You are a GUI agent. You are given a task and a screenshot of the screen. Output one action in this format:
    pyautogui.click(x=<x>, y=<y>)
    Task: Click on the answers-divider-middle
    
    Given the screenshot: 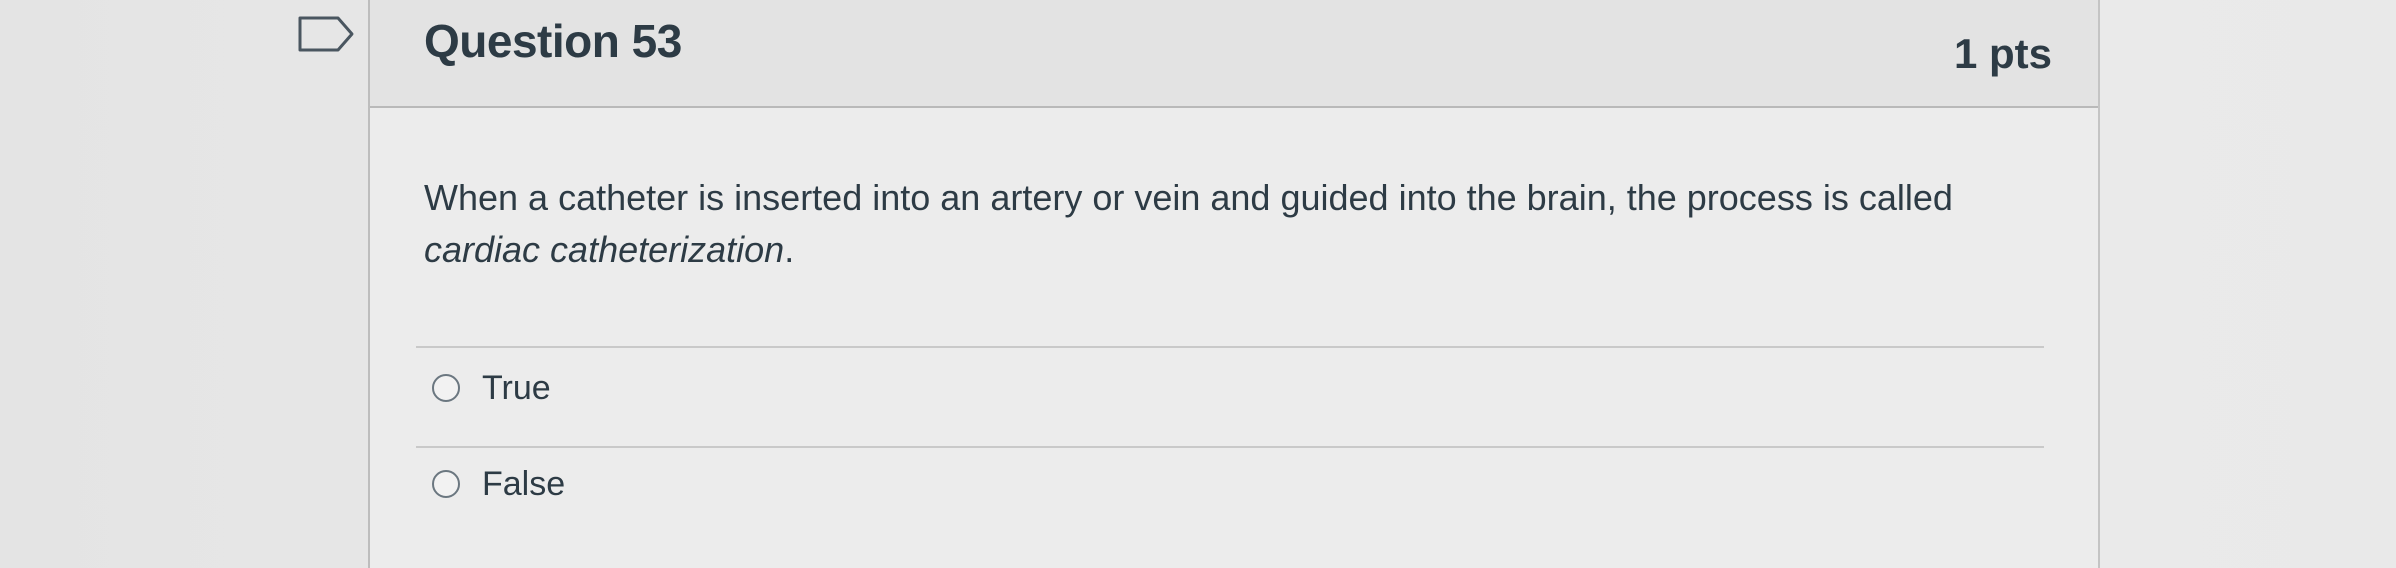 What is the action you would take?
    pyautogui.click(x=1230, y=447)
    